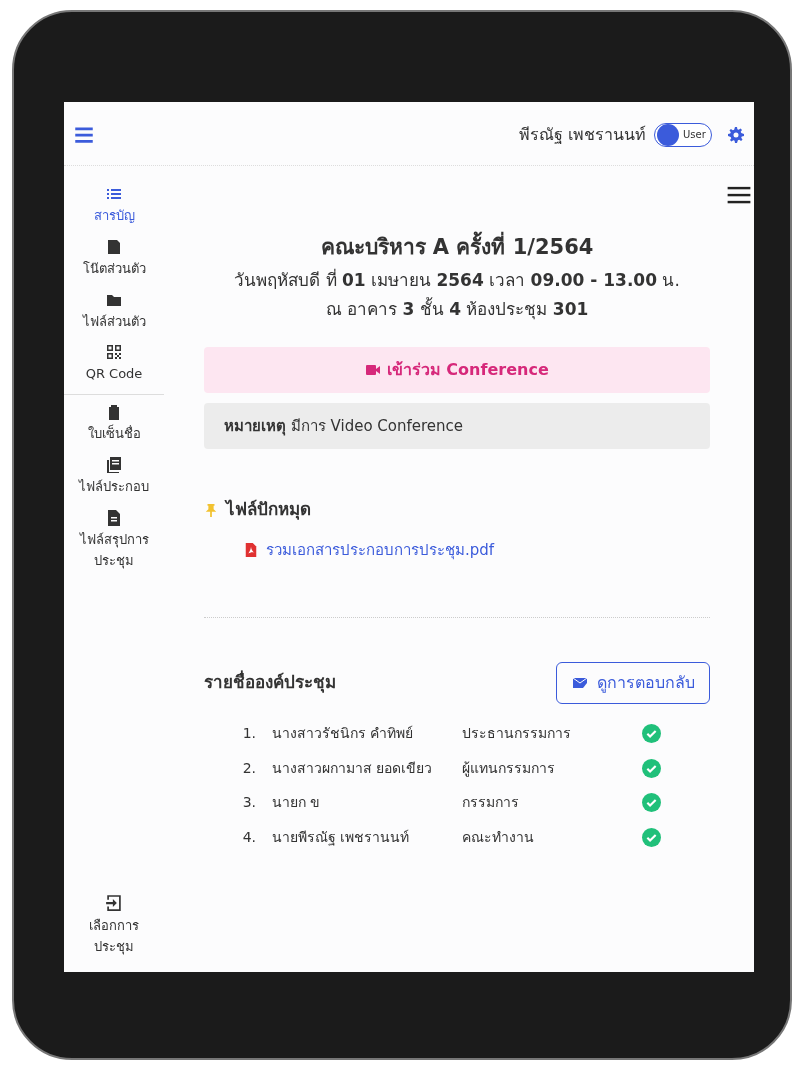 The height and width of the screenshot is (1073, 803). Describe the element at coordinates (268, 510) in the screenshot. I see `section-title: ไฟล์ปักหมุด` at that location.